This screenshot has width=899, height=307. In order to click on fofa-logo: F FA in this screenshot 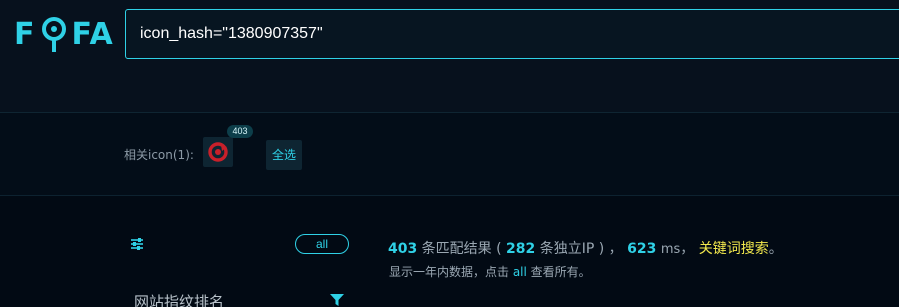, I will do `click(64, 34)`.